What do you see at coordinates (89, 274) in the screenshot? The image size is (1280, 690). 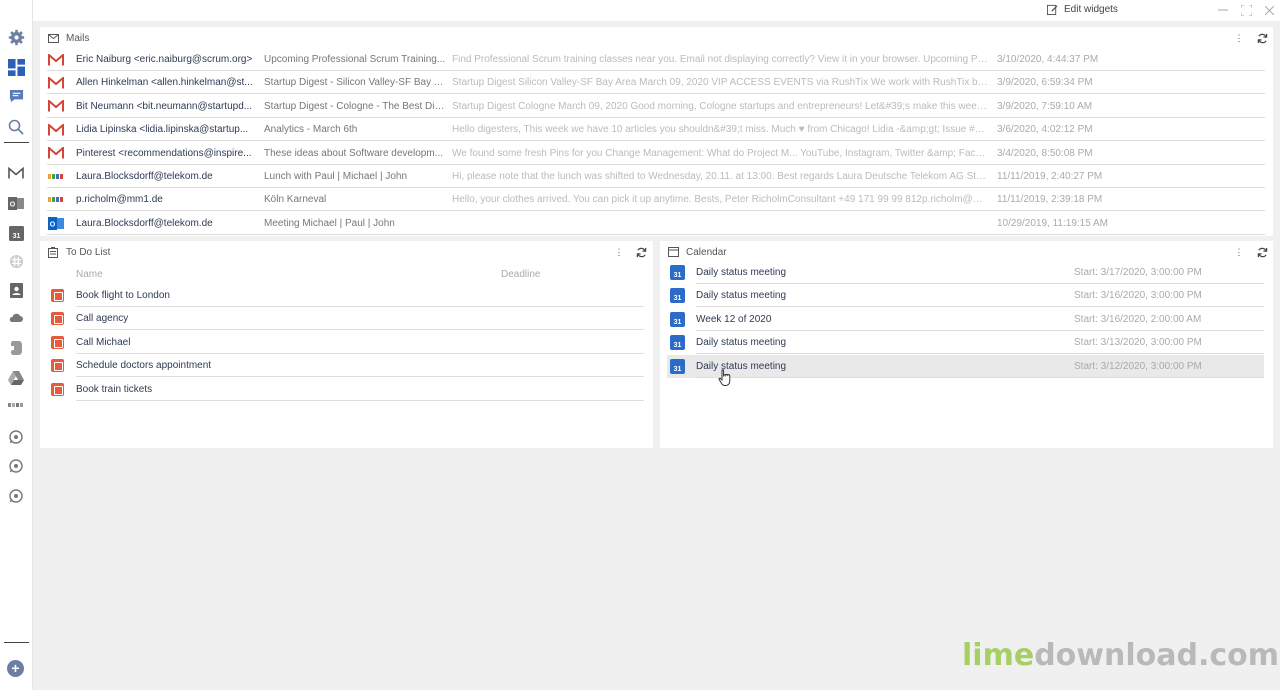 I see `column-header-name: Name` at bounding box center [89, 274].